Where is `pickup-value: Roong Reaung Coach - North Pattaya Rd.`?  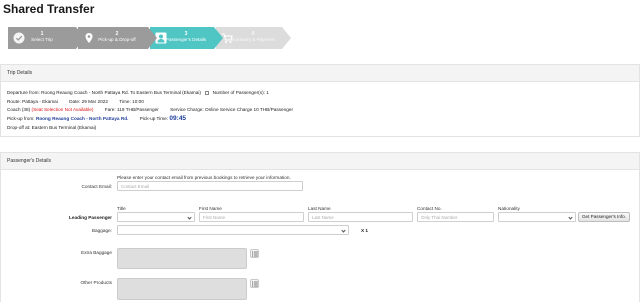
pickup-value: Roong Reaung Coach - North Pattaya Rd. is located at coordinates (82, 118).